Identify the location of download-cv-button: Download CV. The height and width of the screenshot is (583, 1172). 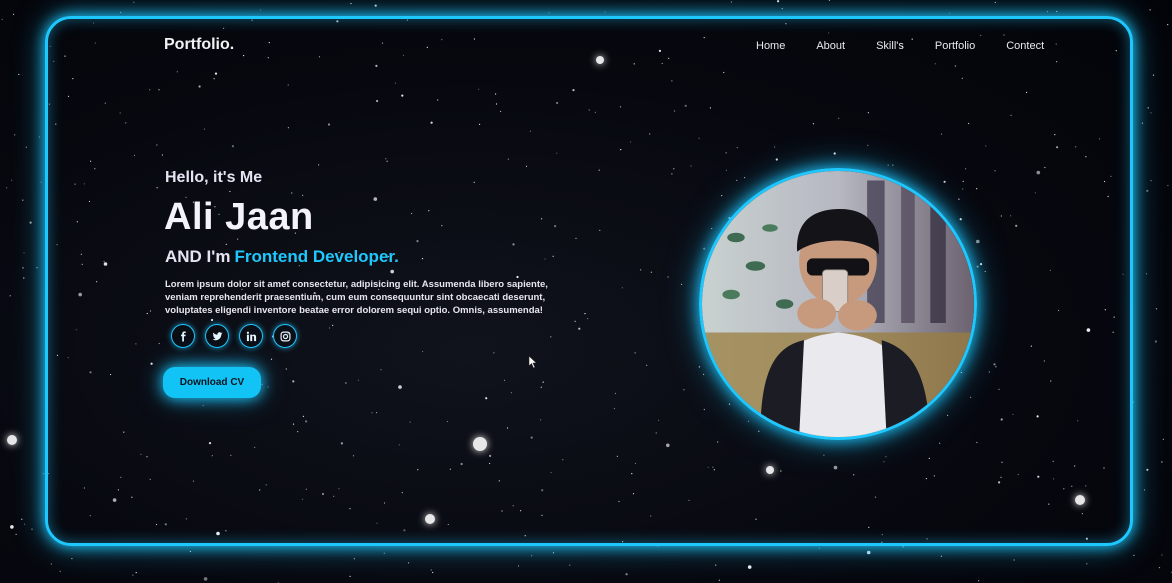
(212, 382).